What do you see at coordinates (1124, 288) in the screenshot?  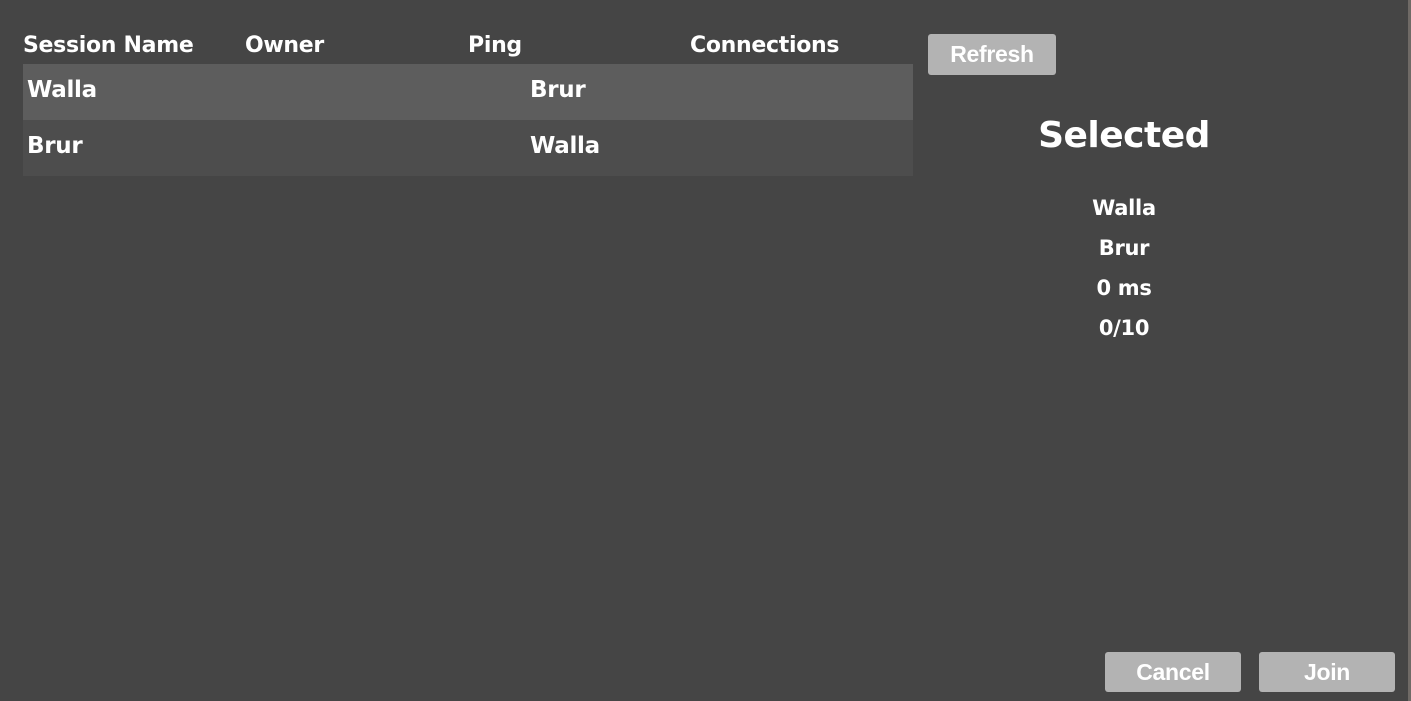 I see `selected-ping: 0 ms` at bounding box center [1124, 288].